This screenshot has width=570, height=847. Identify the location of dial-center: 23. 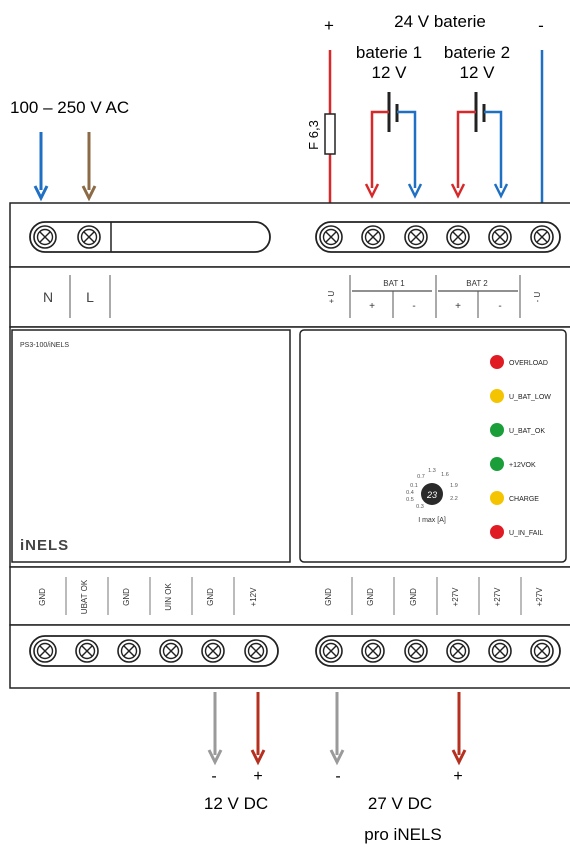
(431, 495).